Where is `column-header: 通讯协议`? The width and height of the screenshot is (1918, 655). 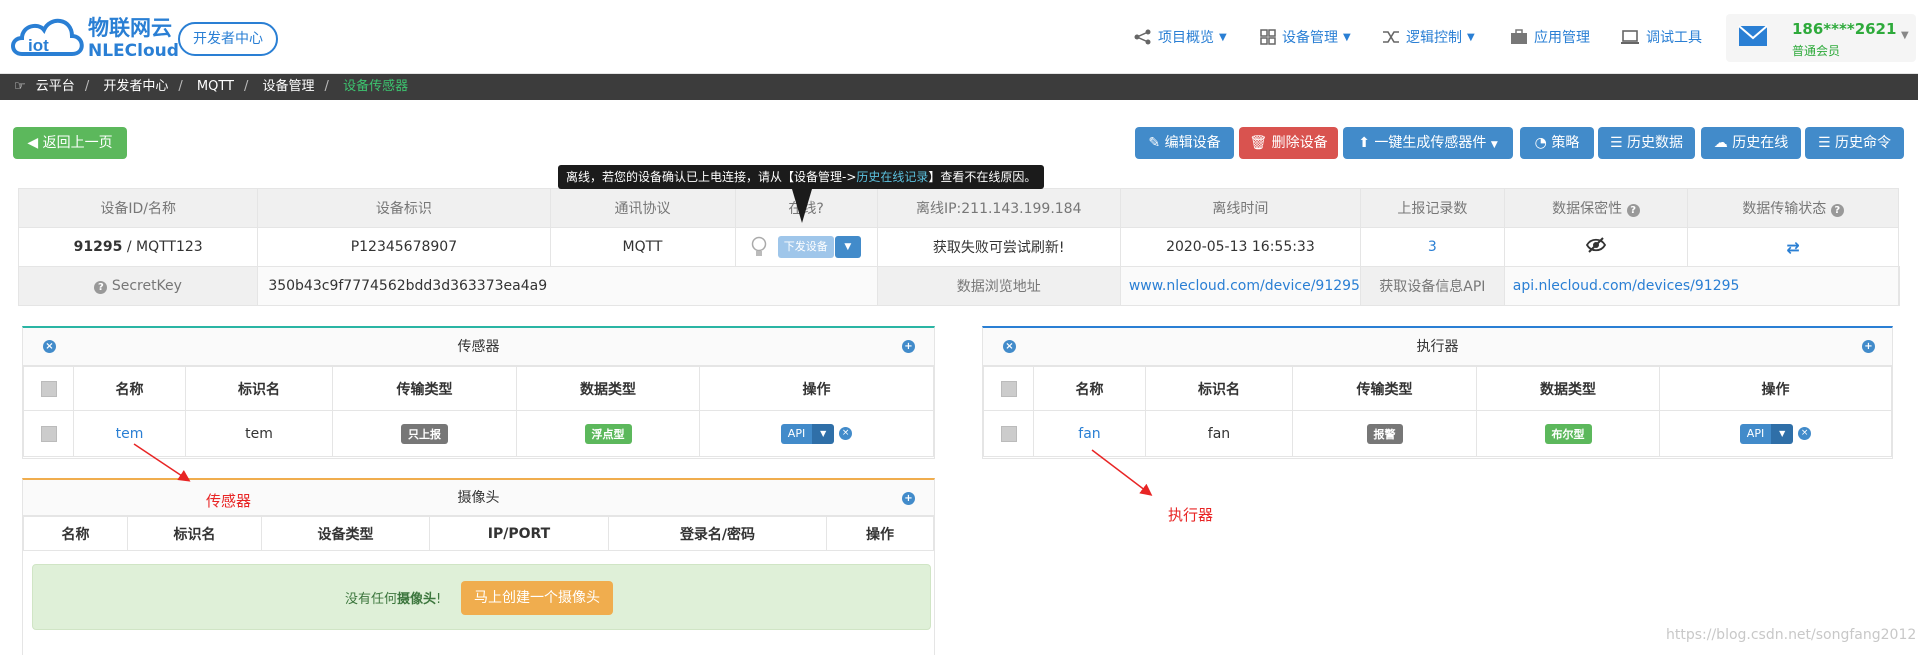
column-header: 通讯协议 is located at coordinates (642, 208).